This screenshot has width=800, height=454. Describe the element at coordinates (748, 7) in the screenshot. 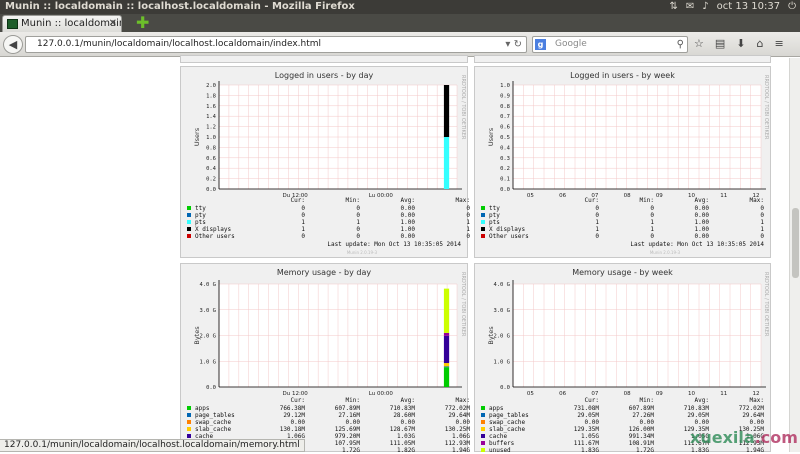

I see `clock: oct 13 10:37` at that location.